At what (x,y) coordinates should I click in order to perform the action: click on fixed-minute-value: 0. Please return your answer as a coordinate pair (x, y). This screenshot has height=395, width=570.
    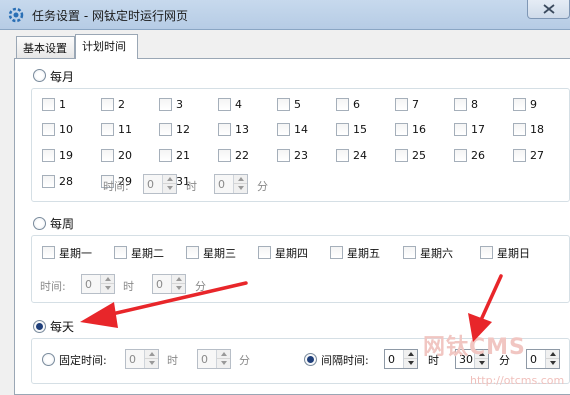
    Looking at the image, I should click on (204, 359).